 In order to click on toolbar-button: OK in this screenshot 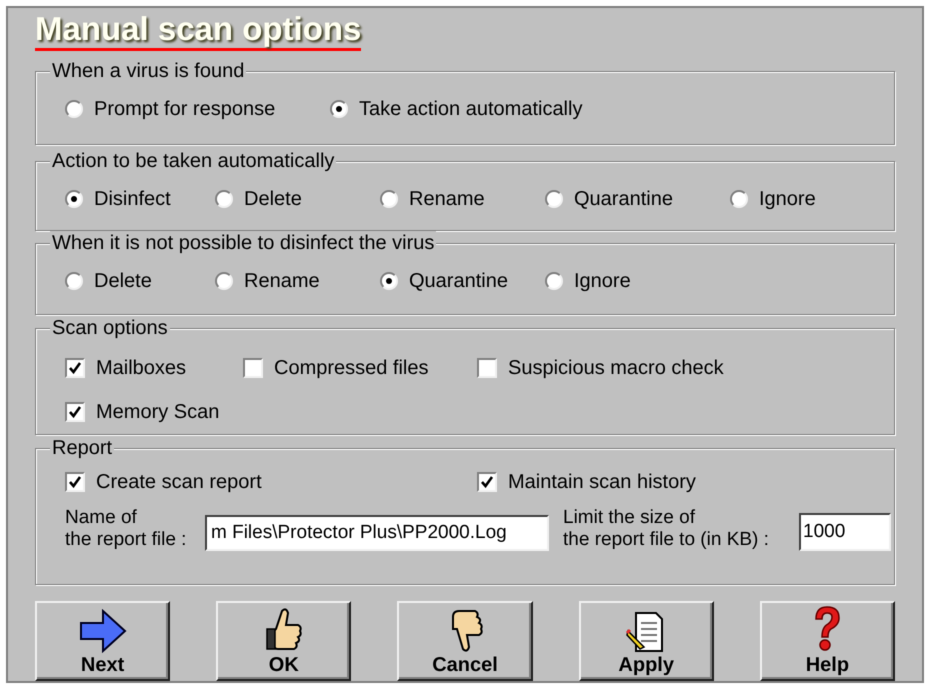, I will do `click(284, 641)`.